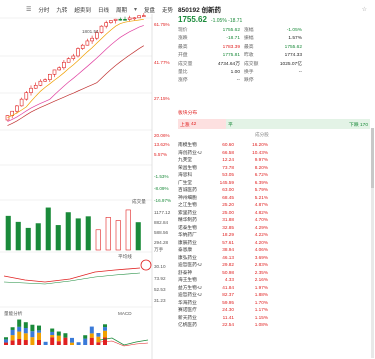  What do you see at coordinates (228, 159) in the screenshot?
I see `stock-price: 12.24` at bounding box center [228, 159].